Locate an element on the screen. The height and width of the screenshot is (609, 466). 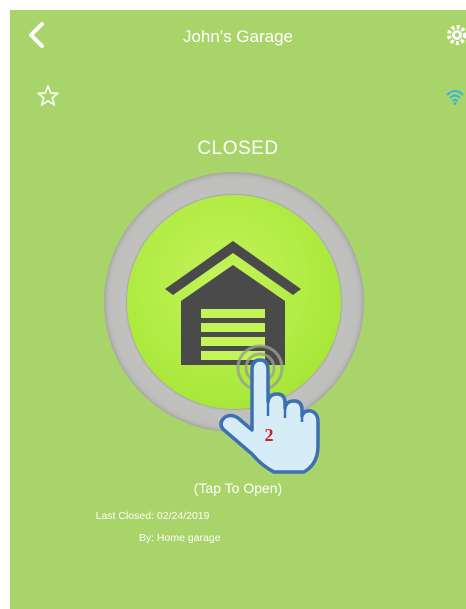
wifi-icon is located at coordinates (455, 97).